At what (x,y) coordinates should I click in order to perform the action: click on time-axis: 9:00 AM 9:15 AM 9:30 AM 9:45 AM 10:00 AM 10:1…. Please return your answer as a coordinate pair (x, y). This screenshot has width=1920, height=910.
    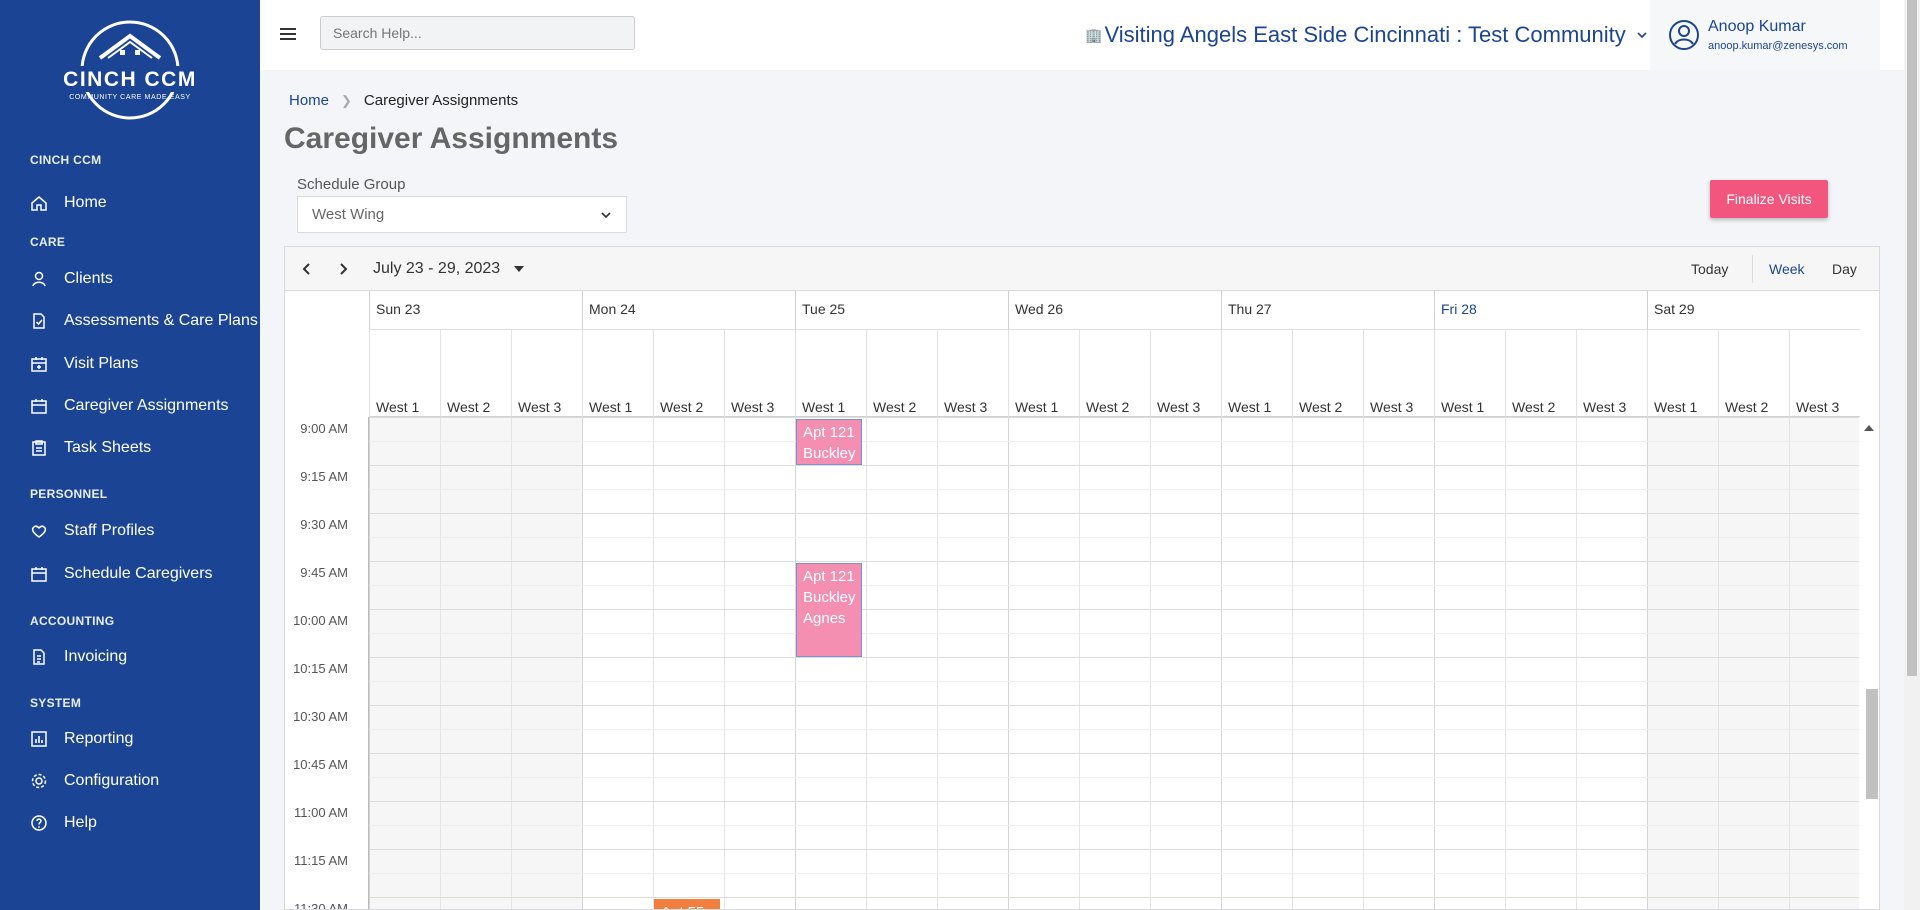
    Looking at the image, I should click on (327, 663).